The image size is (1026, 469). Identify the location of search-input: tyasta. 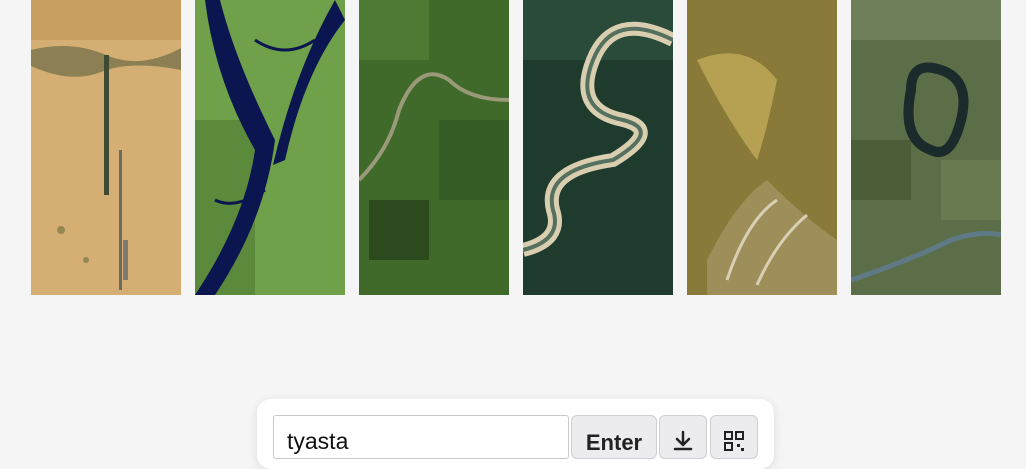
(421, 437).